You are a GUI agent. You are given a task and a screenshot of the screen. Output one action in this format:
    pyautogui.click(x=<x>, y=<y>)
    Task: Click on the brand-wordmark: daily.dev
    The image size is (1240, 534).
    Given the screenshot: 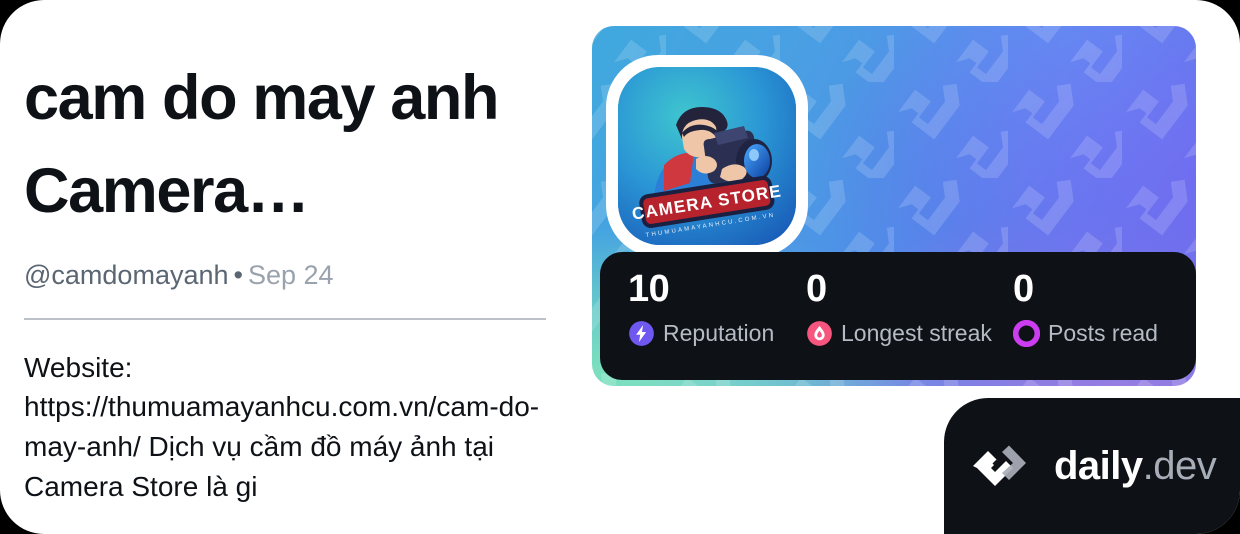 What is the action you would take?
    pyautogui.click(x=1135, y=466)
    